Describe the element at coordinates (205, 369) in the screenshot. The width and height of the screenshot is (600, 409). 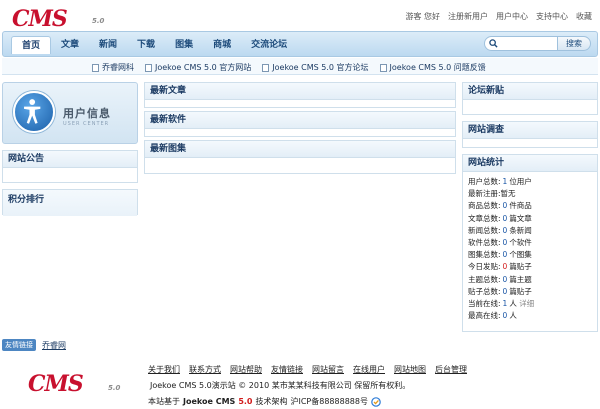
I see `footer-link-contact: 联系方式` at that location.